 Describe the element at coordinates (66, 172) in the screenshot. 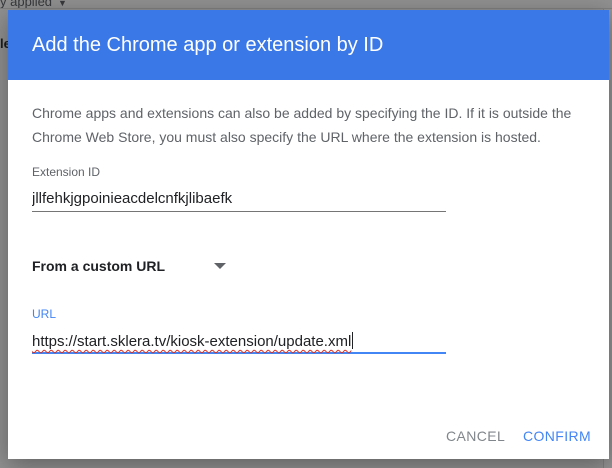

I see `extension-id-label: Extension ID` at that location.